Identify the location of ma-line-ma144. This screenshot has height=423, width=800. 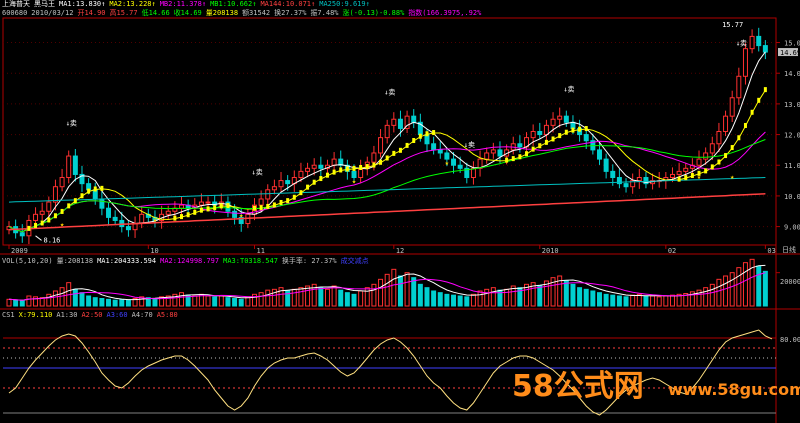
(387, 212).